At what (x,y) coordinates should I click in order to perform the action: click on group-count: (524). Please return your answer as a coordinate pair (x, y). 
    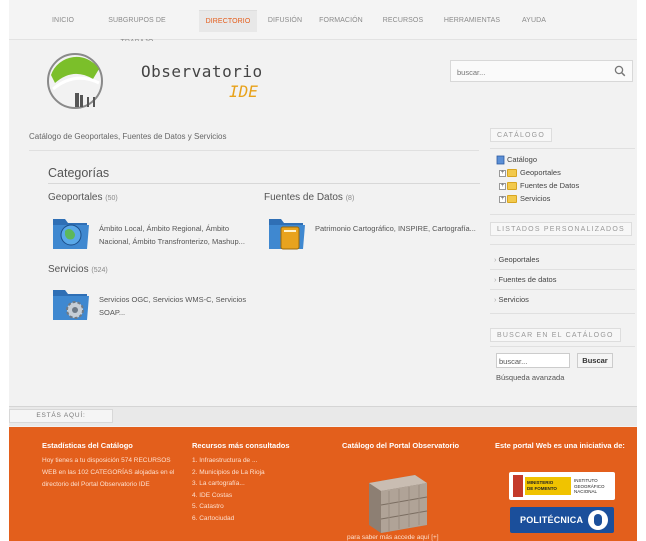
    Looking at the image, I should click on (99, 270).